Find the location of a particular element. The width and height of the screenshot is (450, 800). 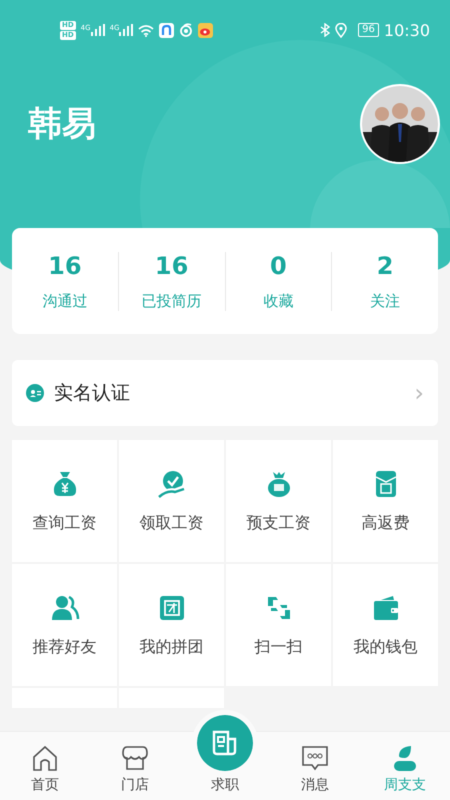

message-icon is located at coordinates (315, 758).